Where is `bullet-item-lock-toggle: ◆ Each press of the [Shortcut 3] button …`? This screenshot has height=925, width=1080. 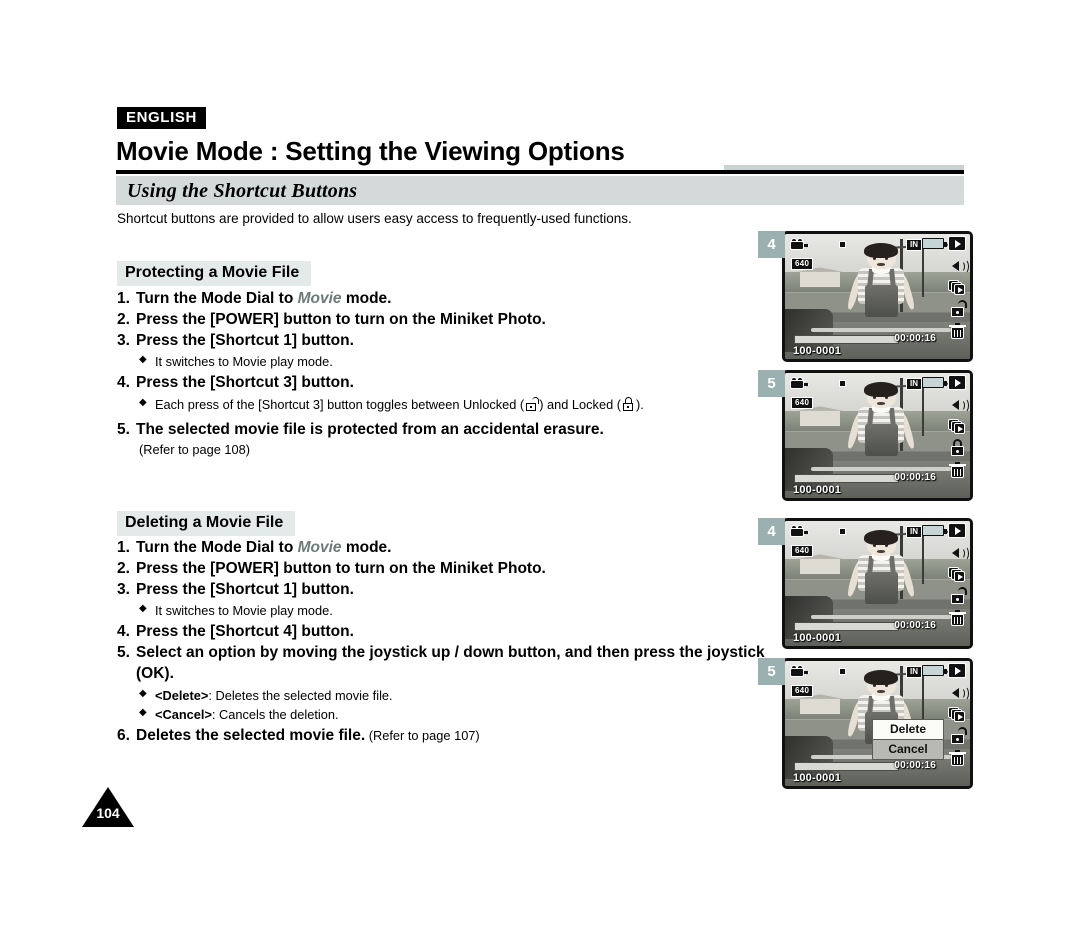
bullet-item-lock-toggle: ◆ Each press of the [Shortcut 3] button … is located at coordinates (442, 405).